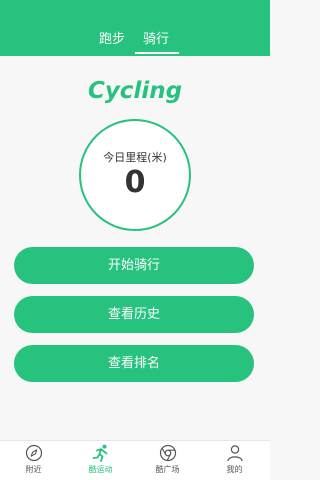 This screenshot has width=320, height=480. I want to click on top-header: 跑步 骑行, so click(135, 28).